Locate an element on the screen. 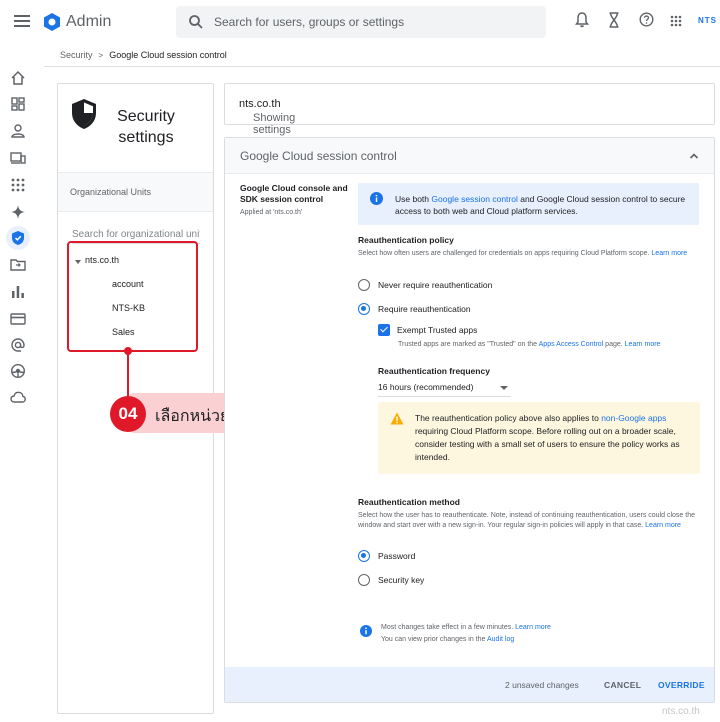  action-bar: 2 unsaved changes CANCEL OVERRIDE is located at coordinates (469, 684).